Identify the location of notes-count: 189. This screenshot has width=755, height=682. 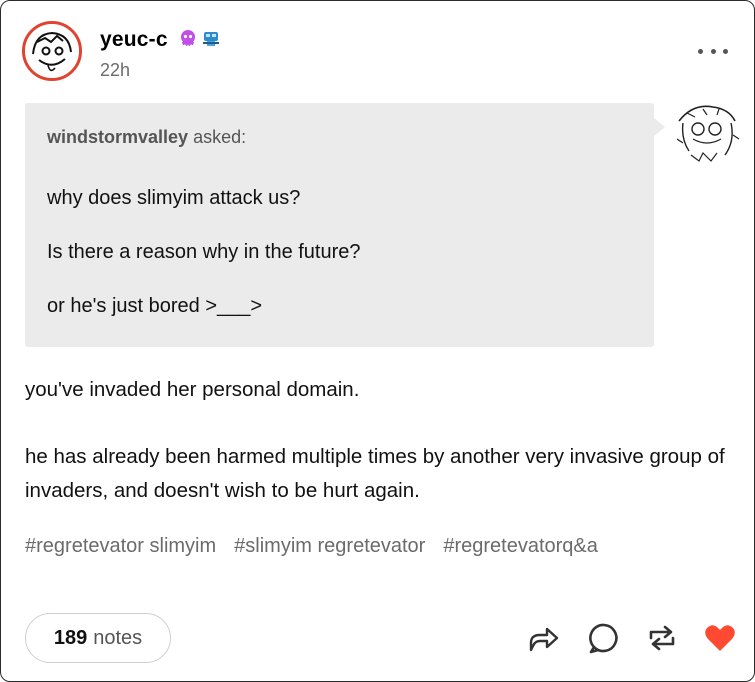
(70, 637).